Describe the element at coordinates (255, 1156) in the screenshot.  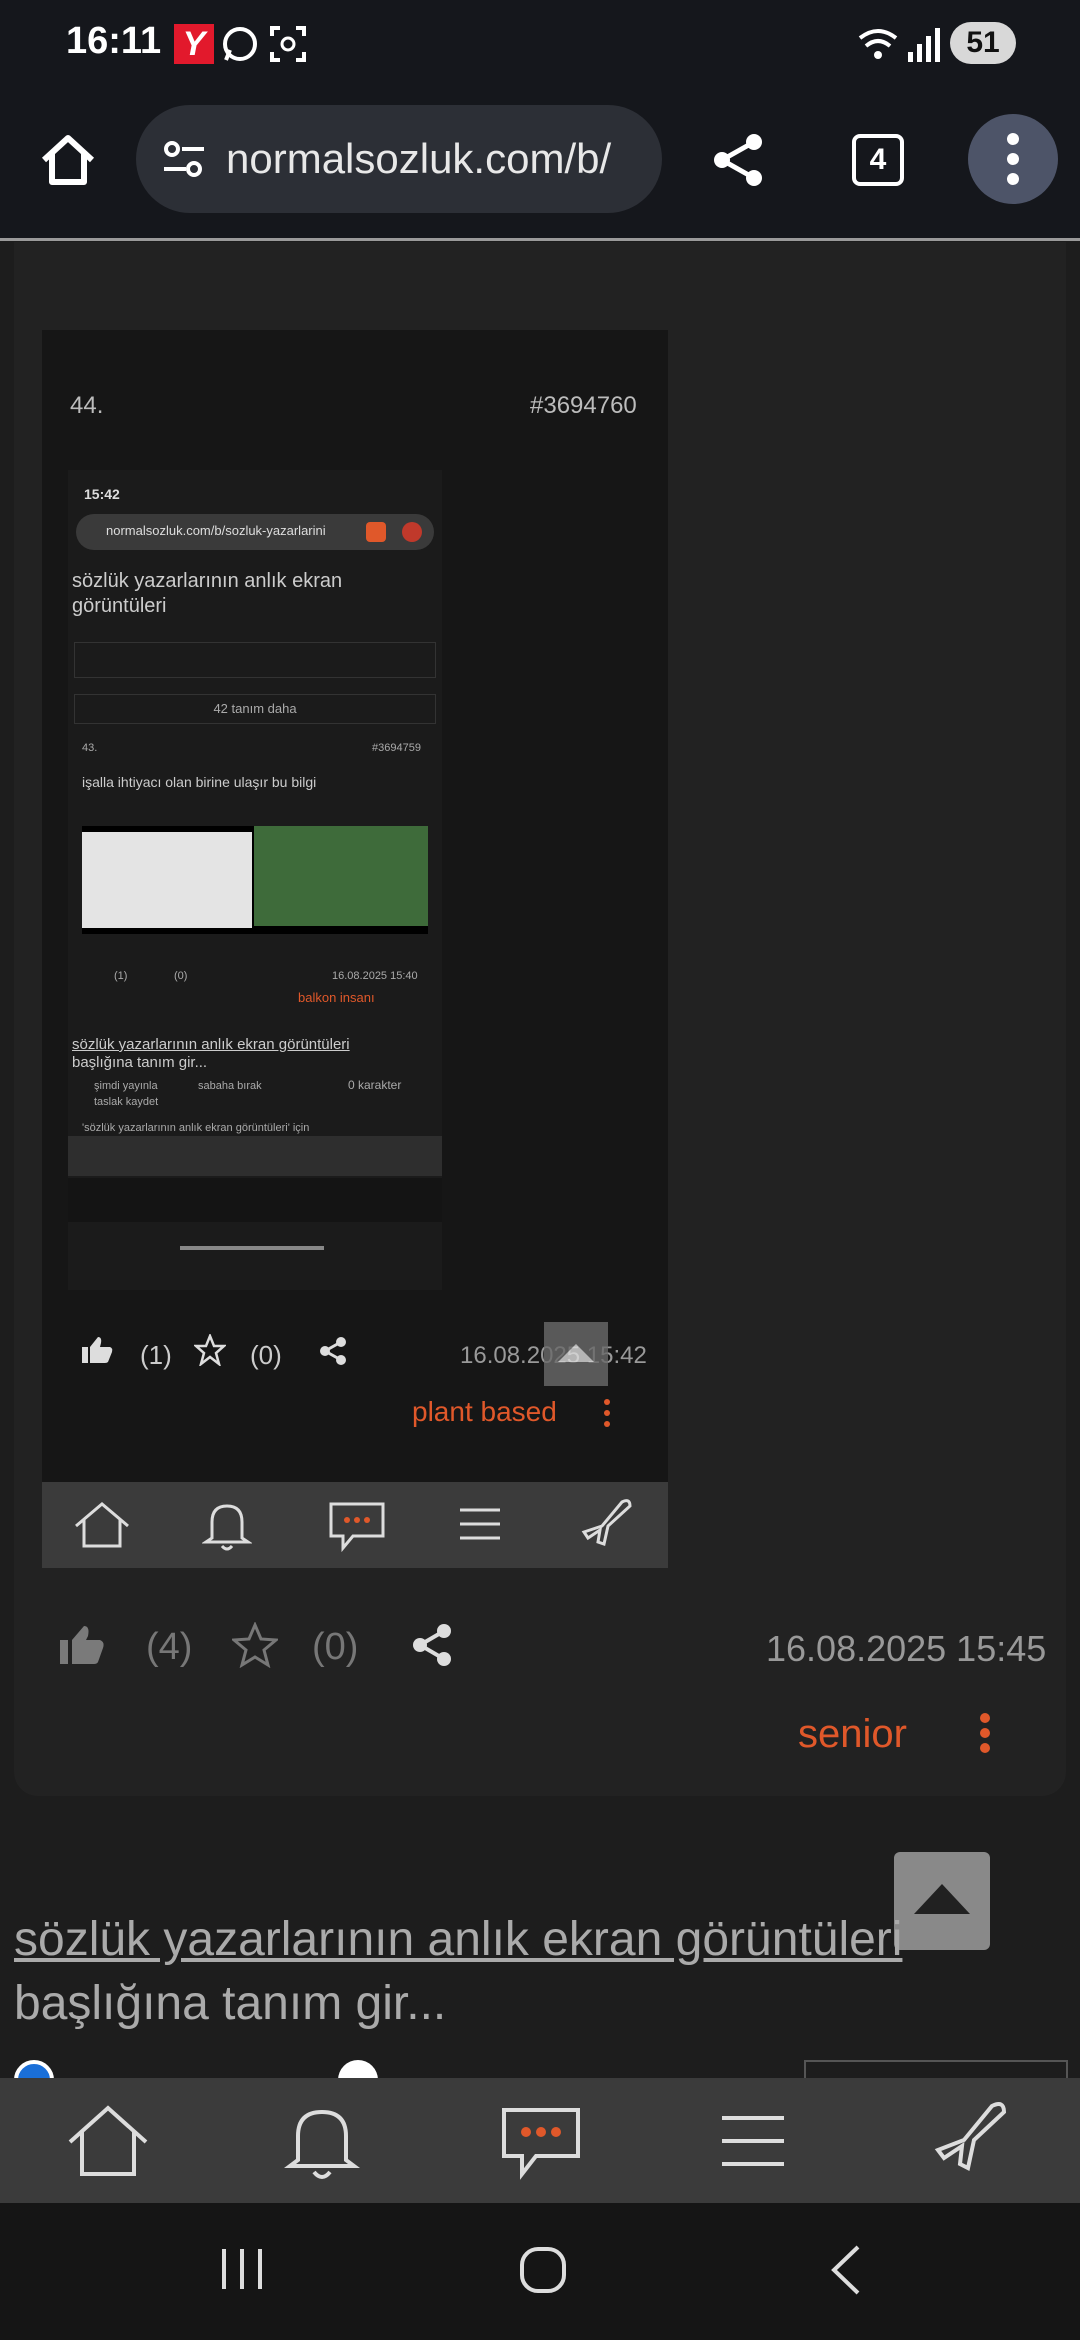
I see `inner-bottom-nav` at that location.